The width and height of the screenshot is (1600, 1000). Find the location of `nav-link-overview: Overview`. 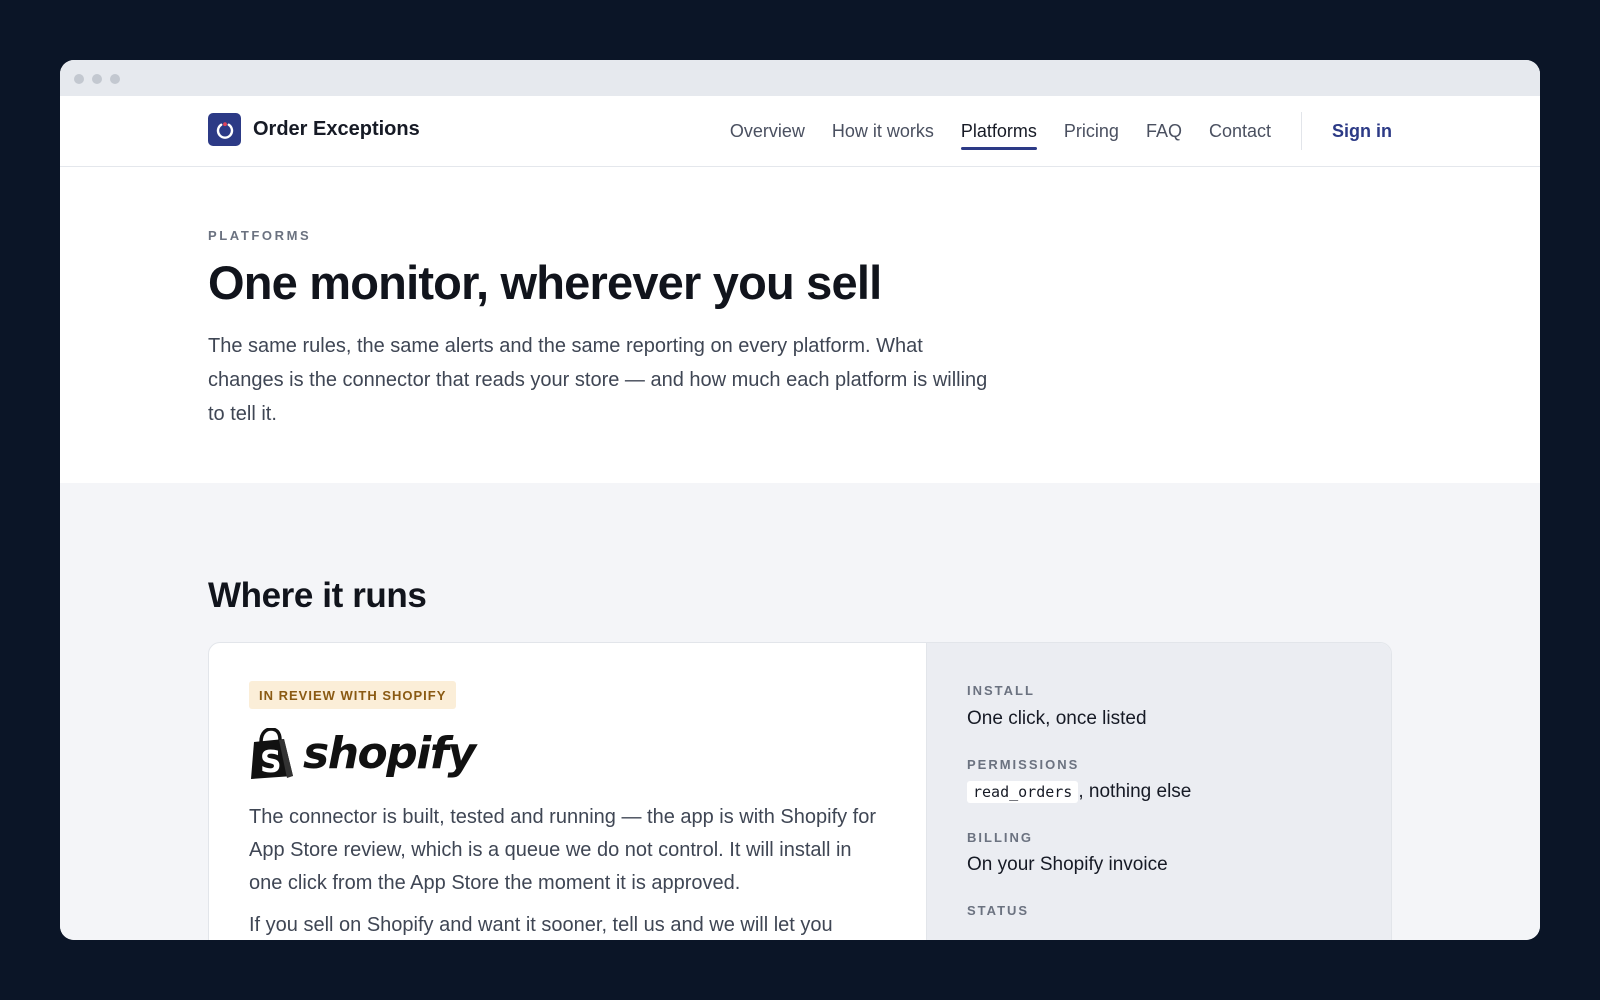

nav-link-overview: Overview is located at coordinates (767, 131).